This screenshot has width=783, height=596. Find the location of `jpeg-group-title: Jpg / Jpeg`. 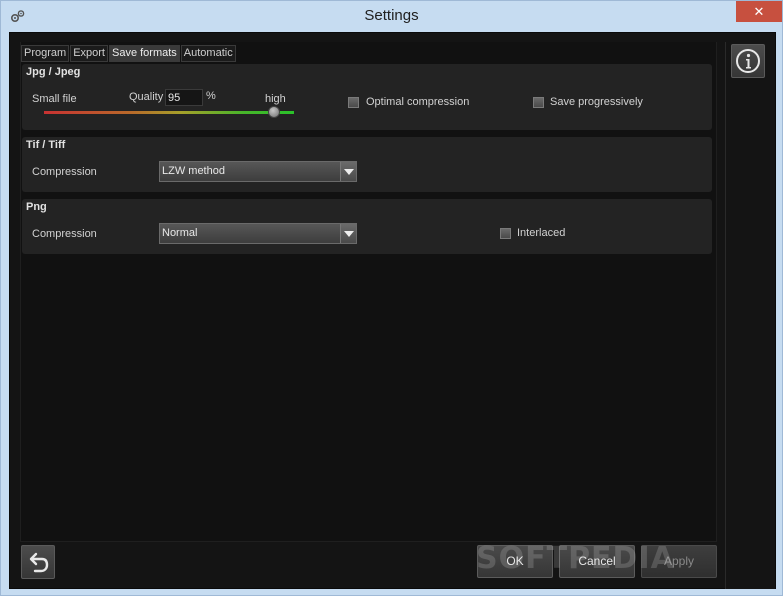

jpeg-group-title: Jpg / Jpeg is located at coordinates (53, 72).